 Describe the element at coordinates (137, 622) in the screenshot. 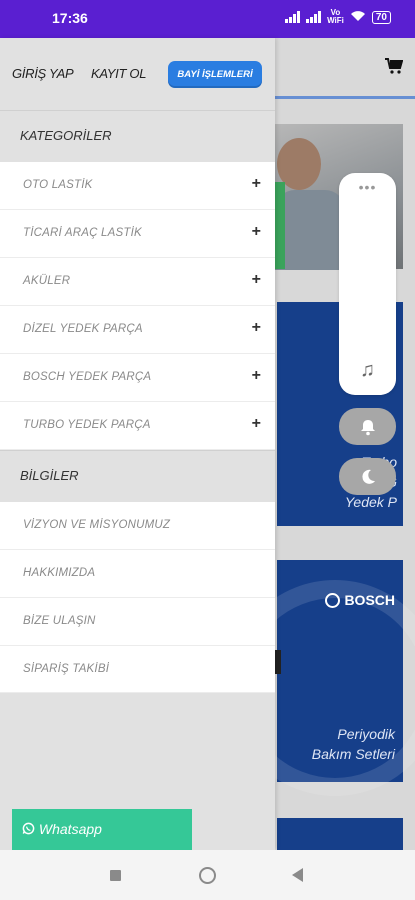

I see `menu-item-bize-ulasin: BİZE ULAŞIN` at that location.